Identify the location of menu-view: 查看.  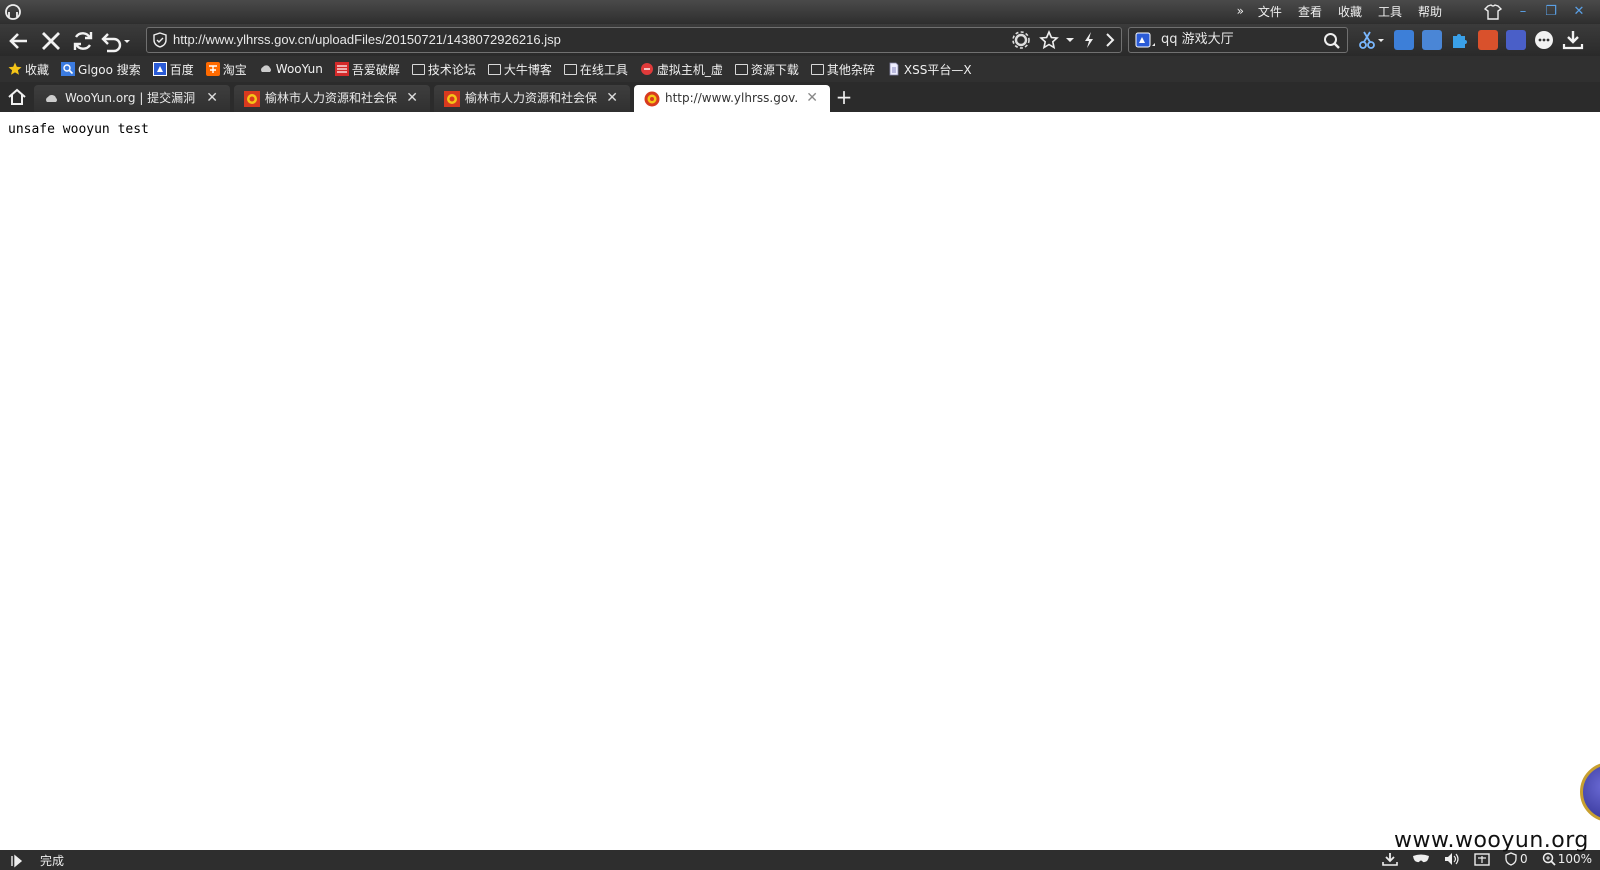
(1310, 12).